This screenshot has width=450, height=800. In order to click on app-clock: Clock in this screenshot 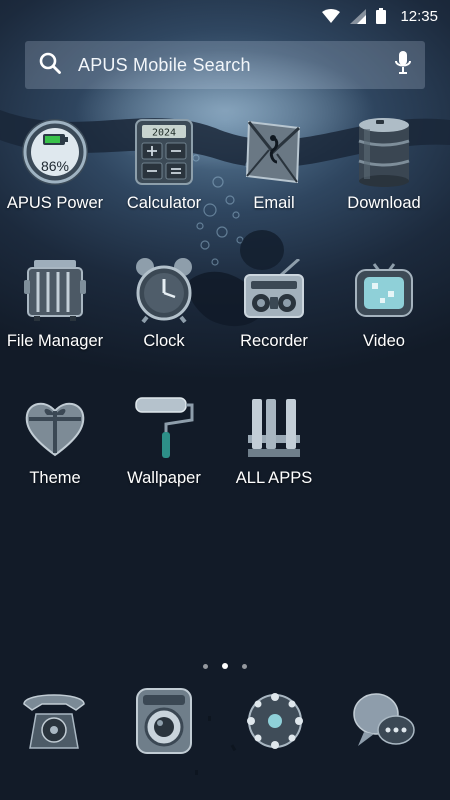, I will do `click(164, 312)`.